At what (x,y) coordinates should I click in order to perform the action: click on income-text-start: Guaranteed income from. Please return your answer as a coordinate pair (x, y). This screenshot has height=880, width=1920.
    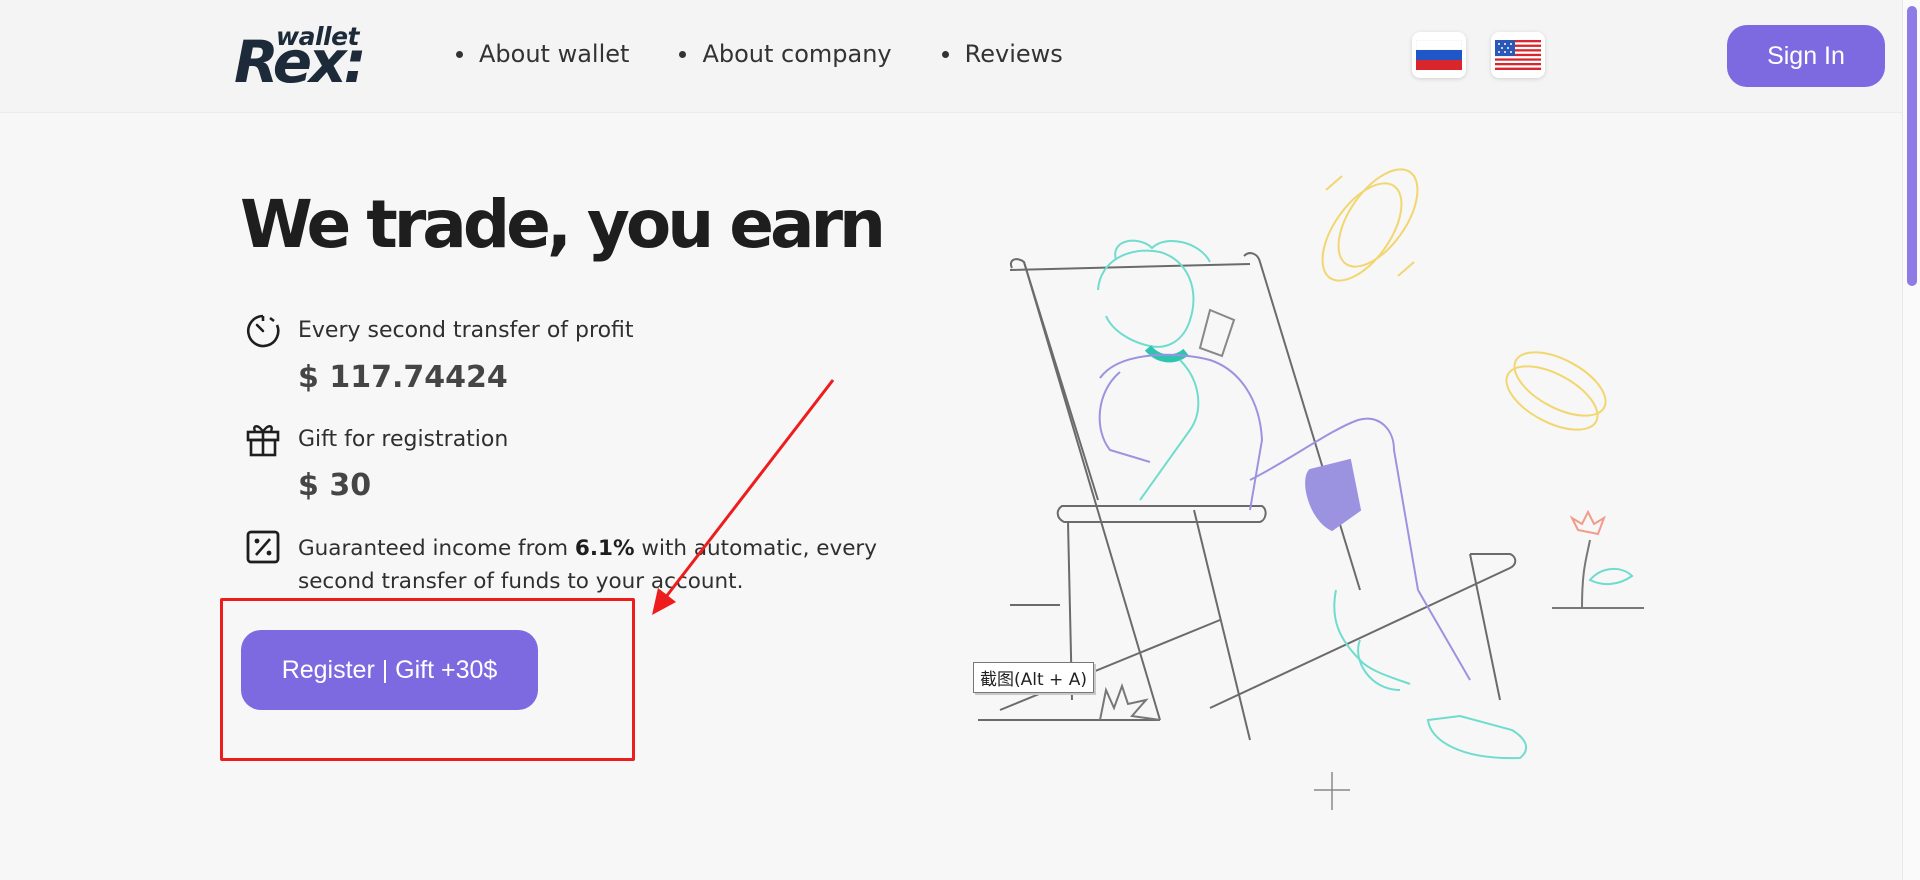
    Looking at the image, I should click on (436, 548).